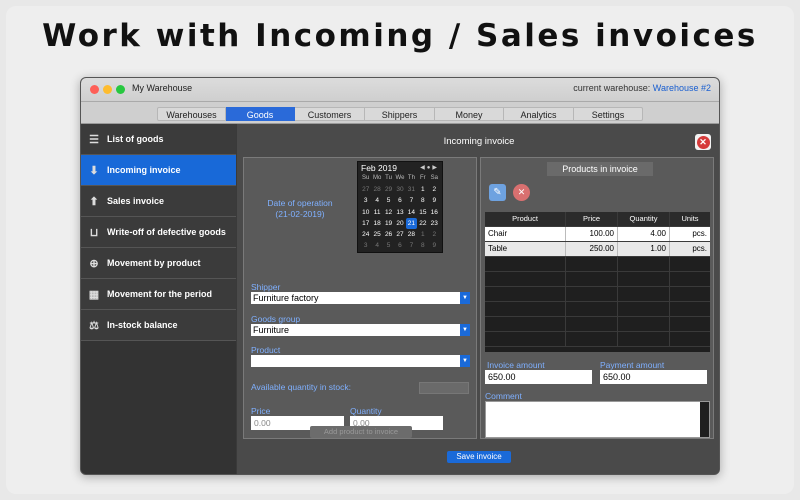 The height and width of the screenshot is (500, 800). Describe the element at coordinates (399, 212) in the screenshot. I see `calendar-day: 13` at that location.